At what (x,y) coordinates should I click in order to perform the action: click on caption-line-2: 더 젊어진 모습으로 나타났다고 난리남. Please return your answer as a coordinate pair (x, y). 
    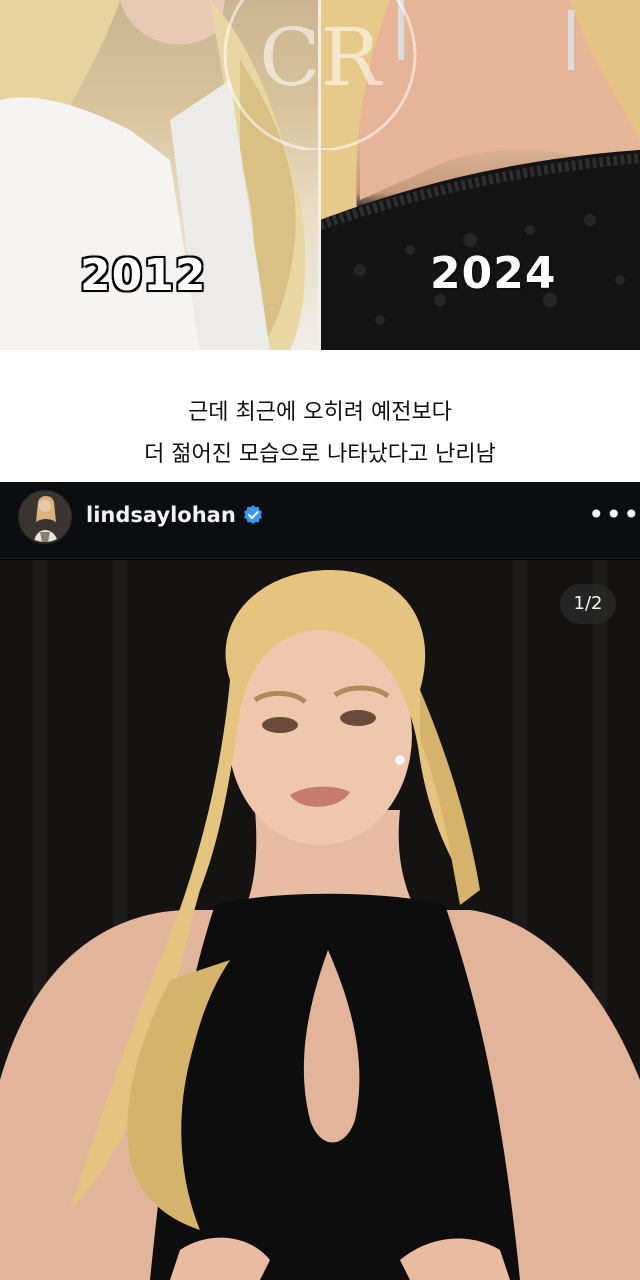
    Looking at the image, I should click on (320, 454).